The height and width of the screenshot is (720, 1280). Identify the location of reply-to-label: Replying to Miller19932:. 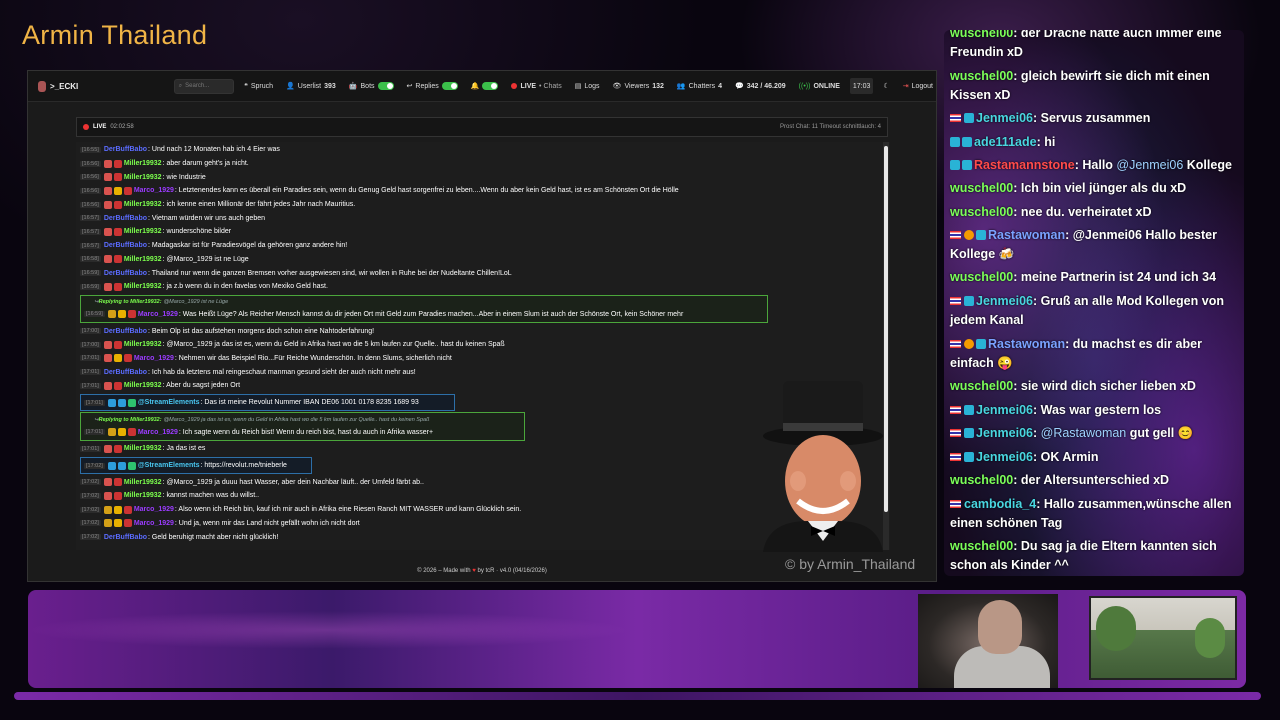
(130, 419).